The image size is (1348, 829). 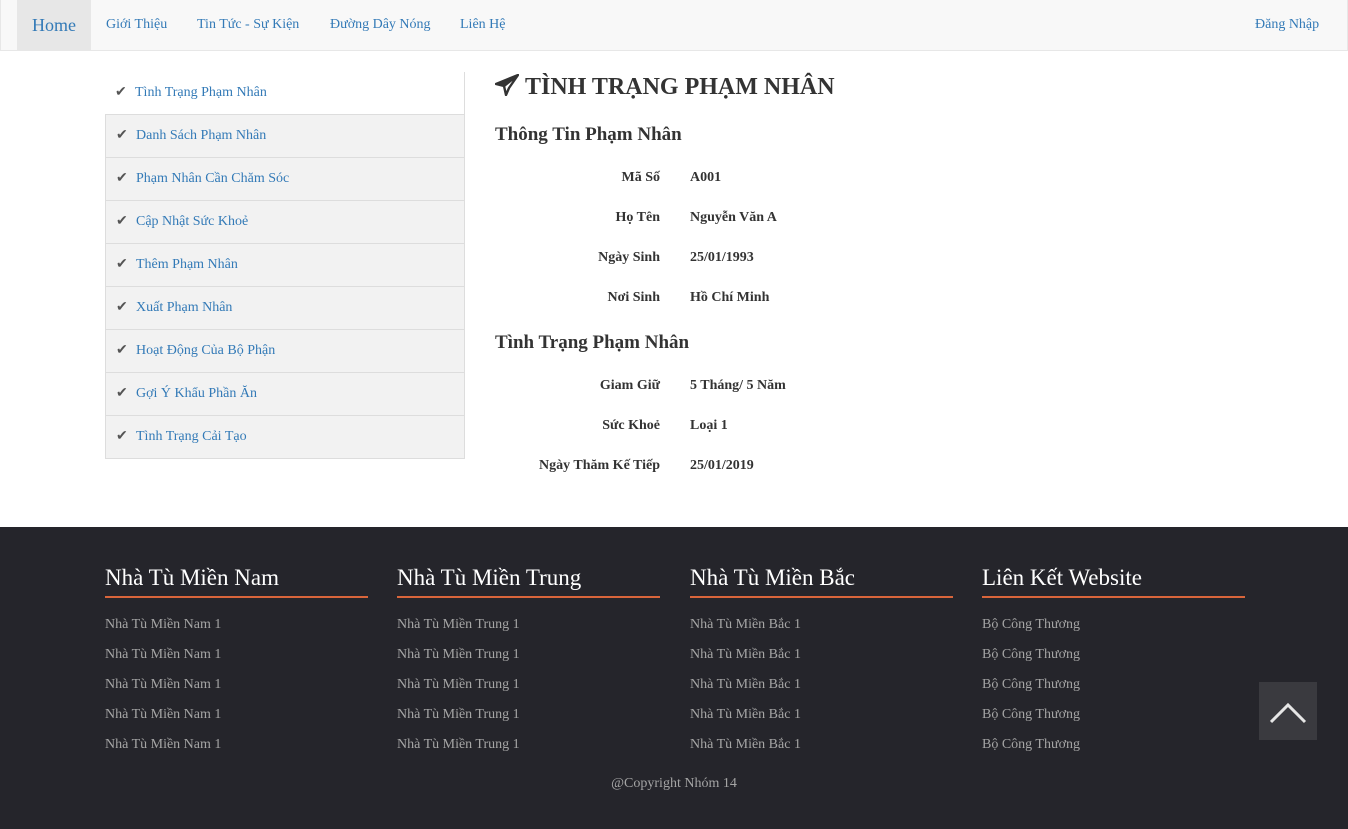 I want to click on info-label: Mã Số, so click(x=641, y=177).